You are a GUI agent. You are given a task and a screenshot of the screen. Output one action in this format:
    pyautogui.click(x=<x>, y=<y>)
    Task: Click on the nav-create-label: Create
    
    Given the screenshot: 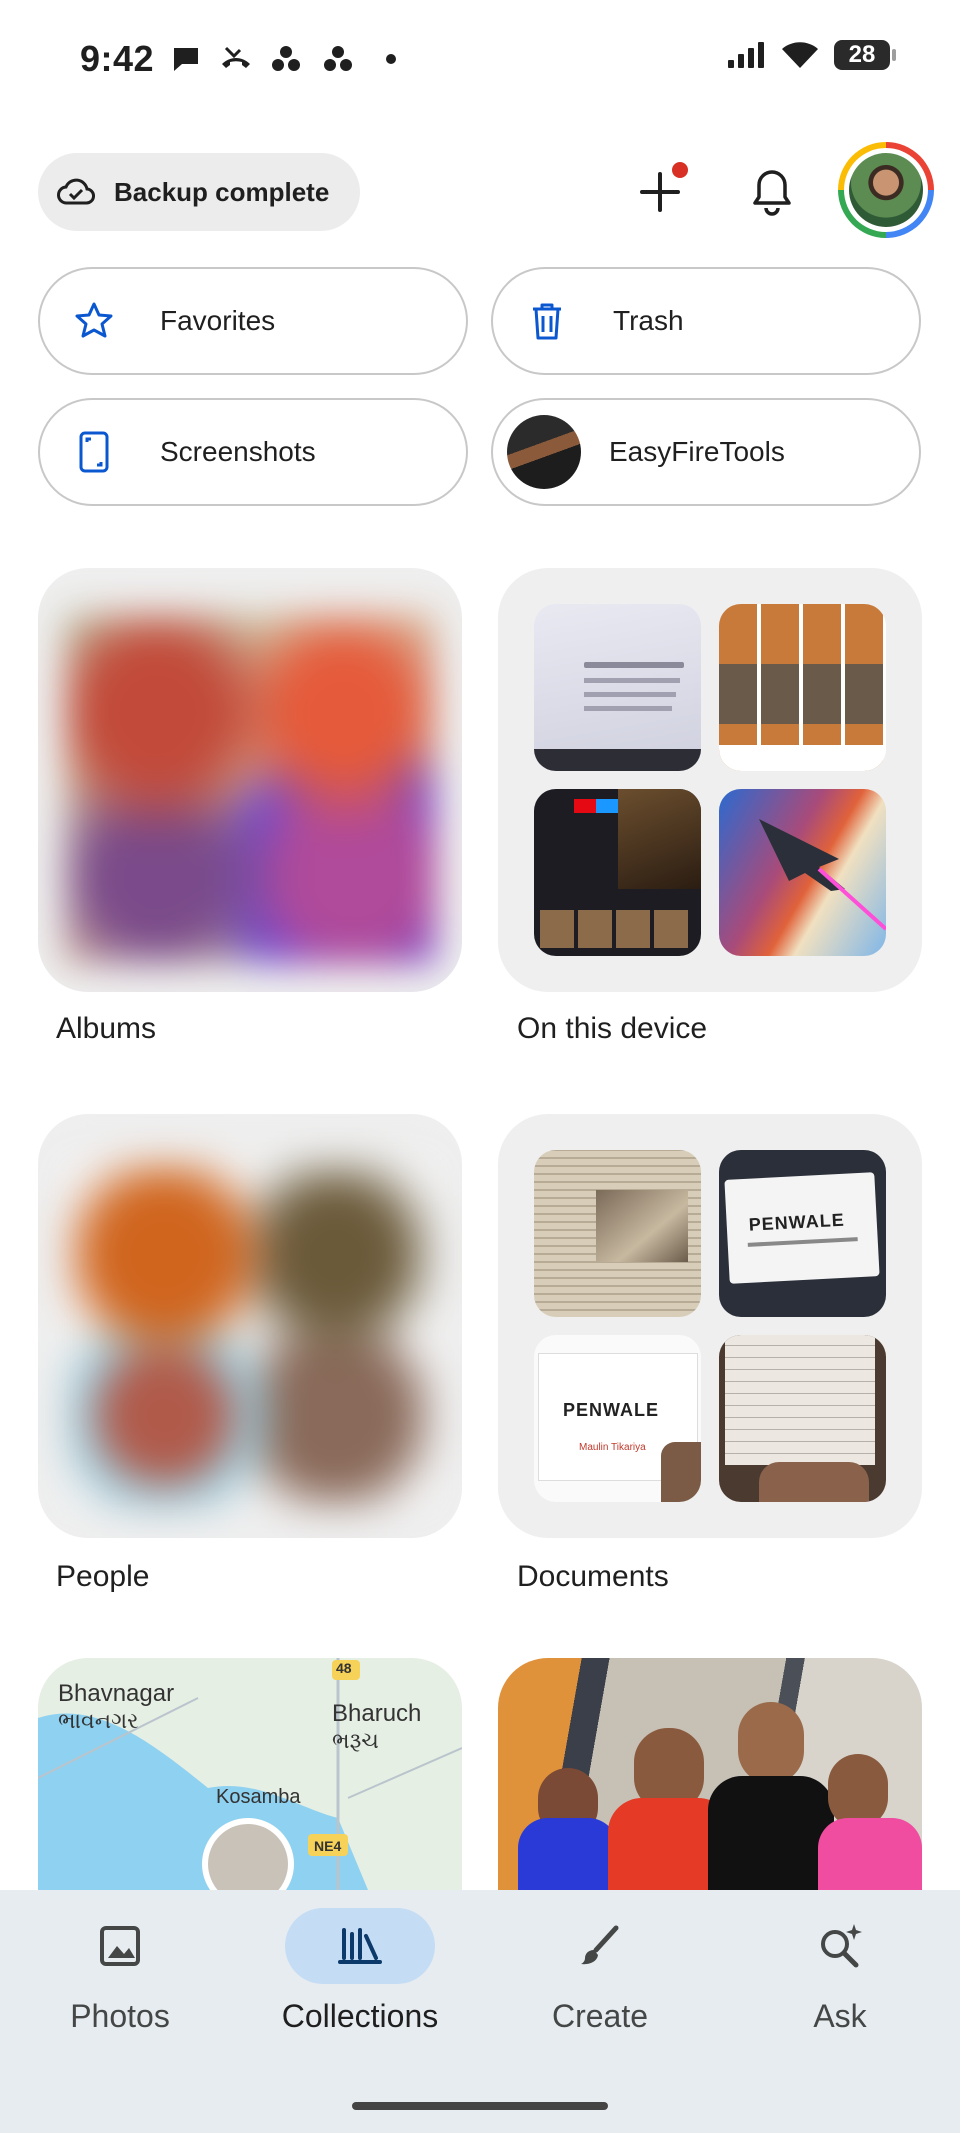 What is the action you would take?
    pyautogui.click(x=600, y=2016)
    